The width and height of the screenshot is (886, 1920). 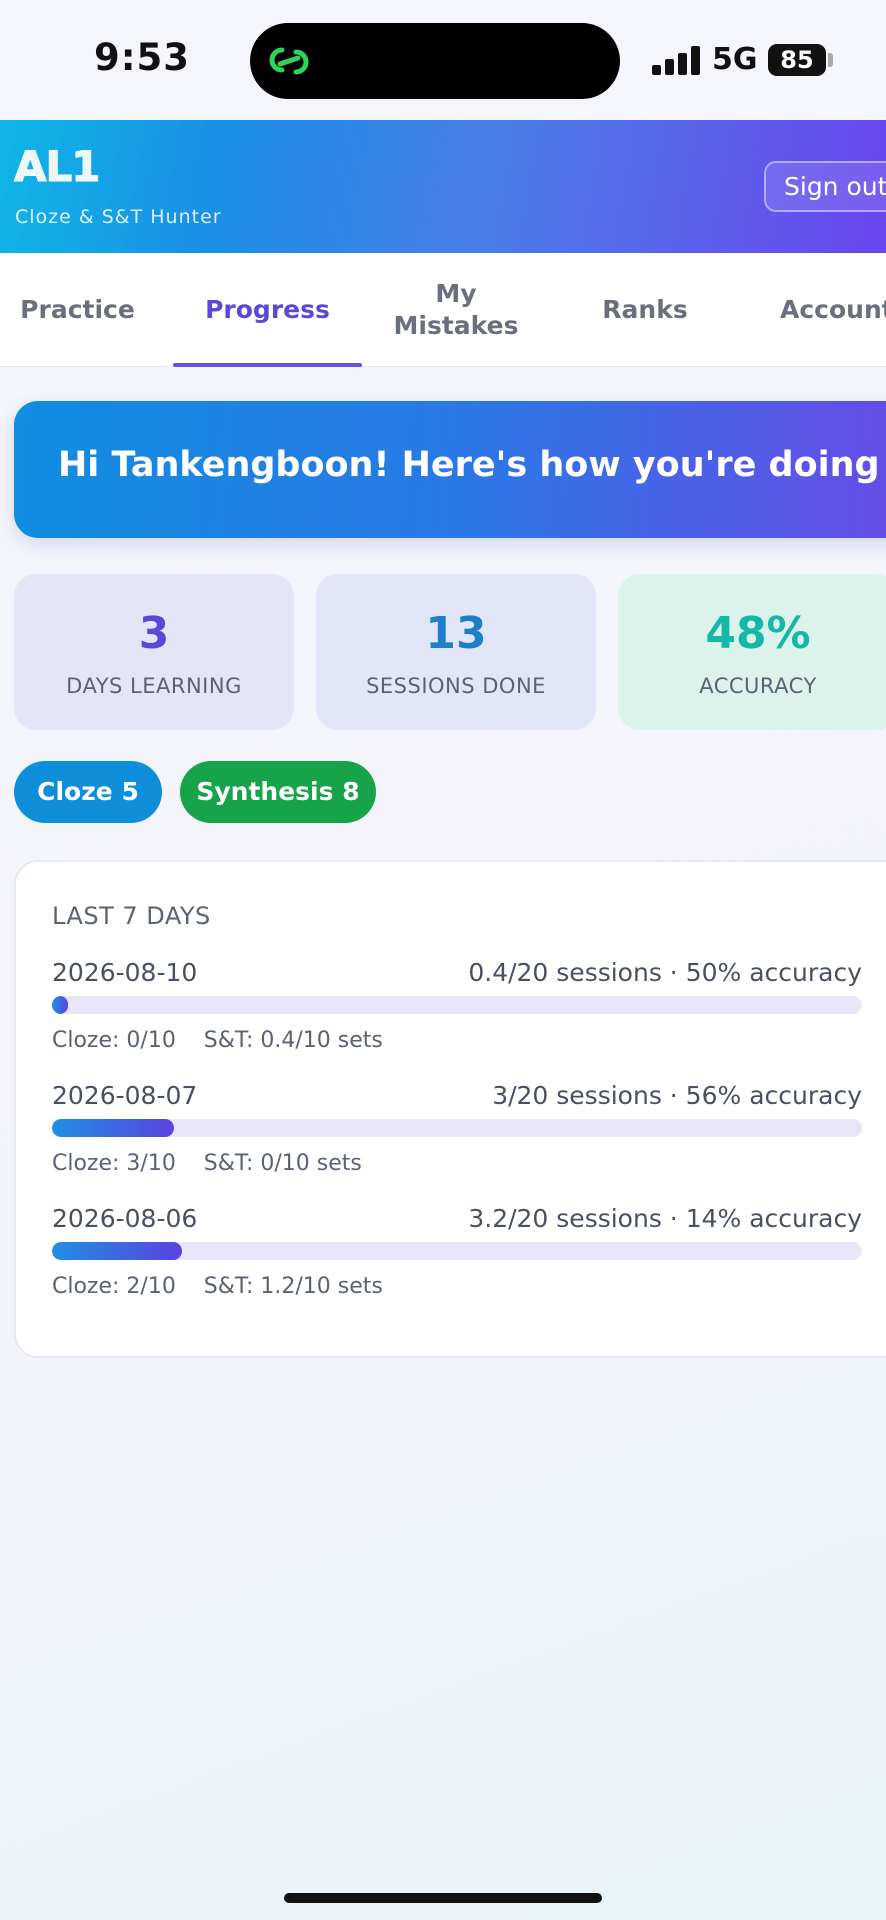 What do you see at coordinates (735, 59) in the screenshot?
I see `network-label: 5G` at bounding box center [735, 59].